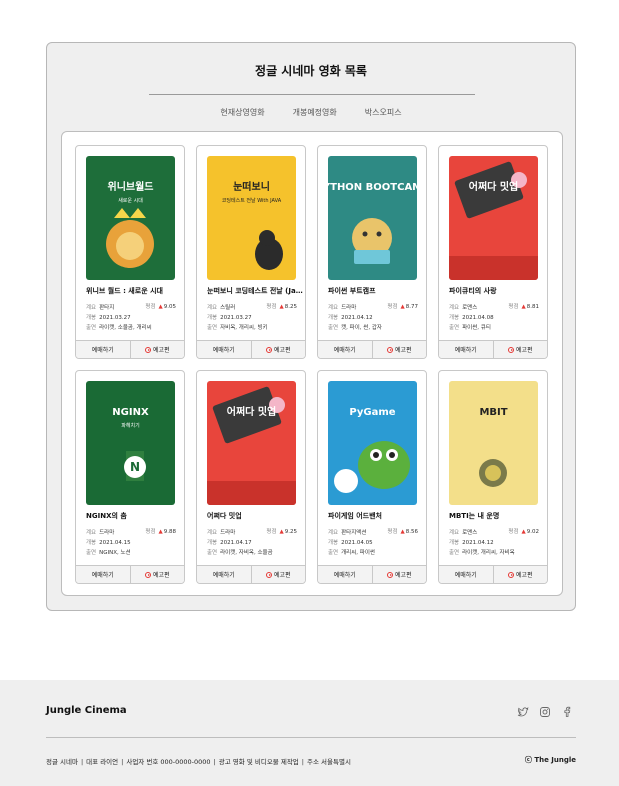 Image resolution: width=619 pixels, height=786 pixels. What do you see at coordinates (281, 531) in the screenshot?
I see `movie-rating: 평점 ▲9.25` at bounding box center [281, 531].